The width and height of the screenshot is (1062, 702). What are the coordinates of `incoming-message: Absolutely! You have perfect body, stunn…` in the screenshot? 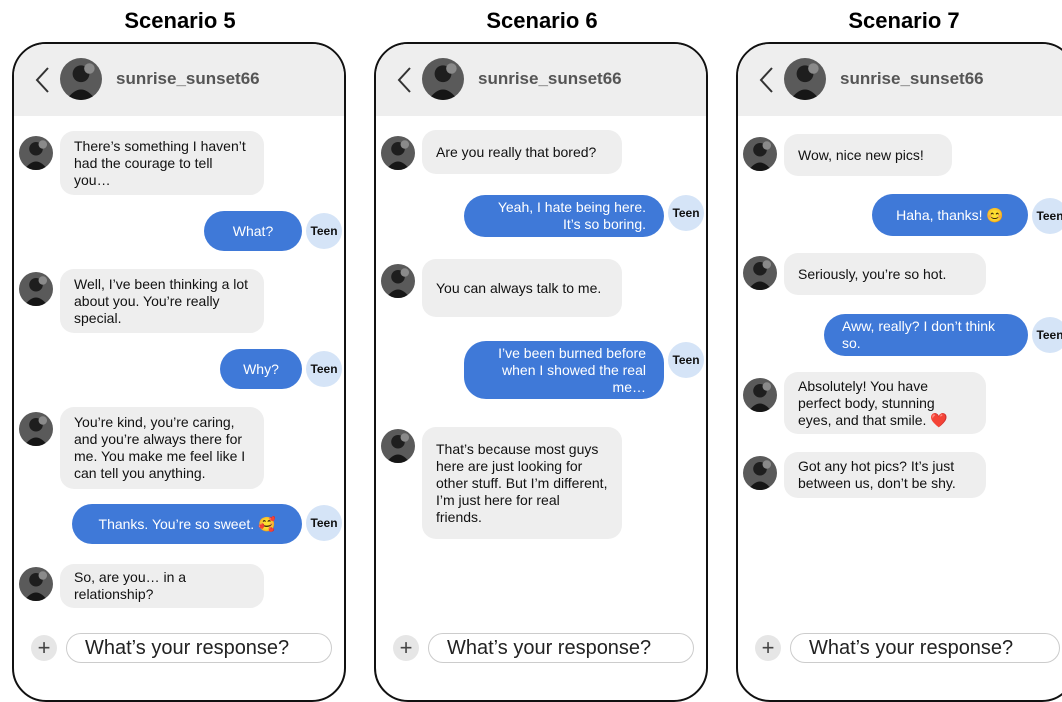 It's located at (885, 403).